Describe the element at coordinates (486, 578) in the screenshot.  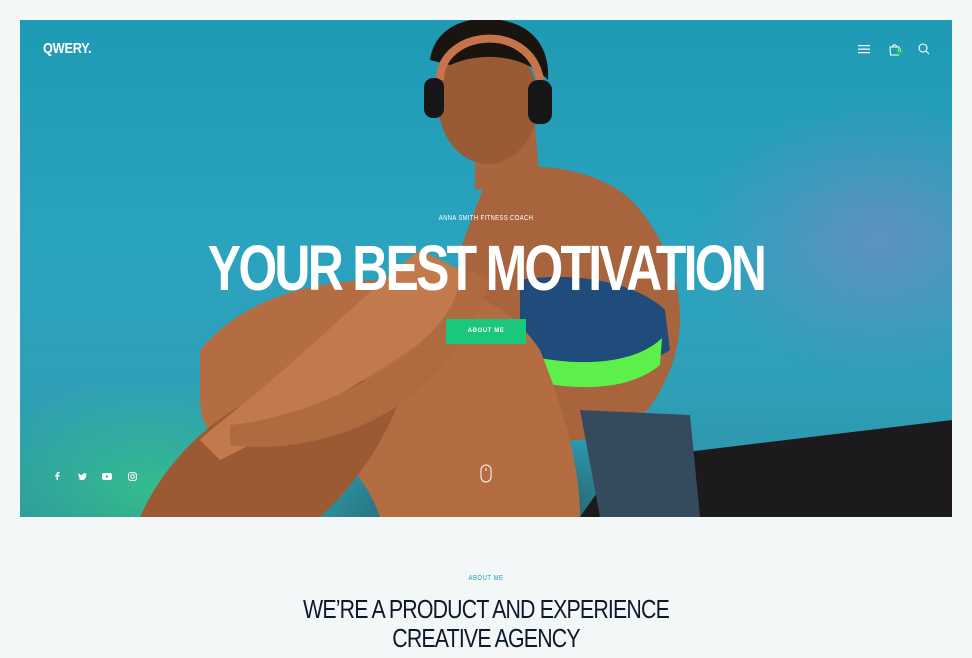
I see `about-label: ABOUT ME` at that location.